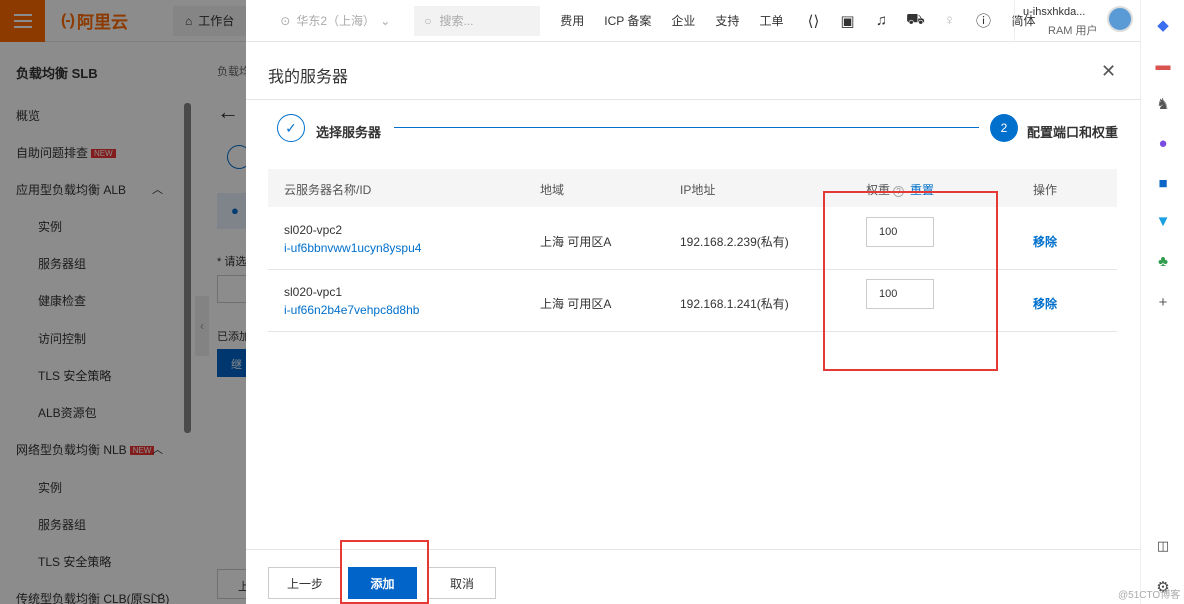 Image resolution: width=1184 pixels, height=604 pixels. What do you see at coordinates (352, 248) in the screenshot?
I see `server-id-link: i-uf6bbnvww1ucyn8yspu4` at bounding box center [352, 248].